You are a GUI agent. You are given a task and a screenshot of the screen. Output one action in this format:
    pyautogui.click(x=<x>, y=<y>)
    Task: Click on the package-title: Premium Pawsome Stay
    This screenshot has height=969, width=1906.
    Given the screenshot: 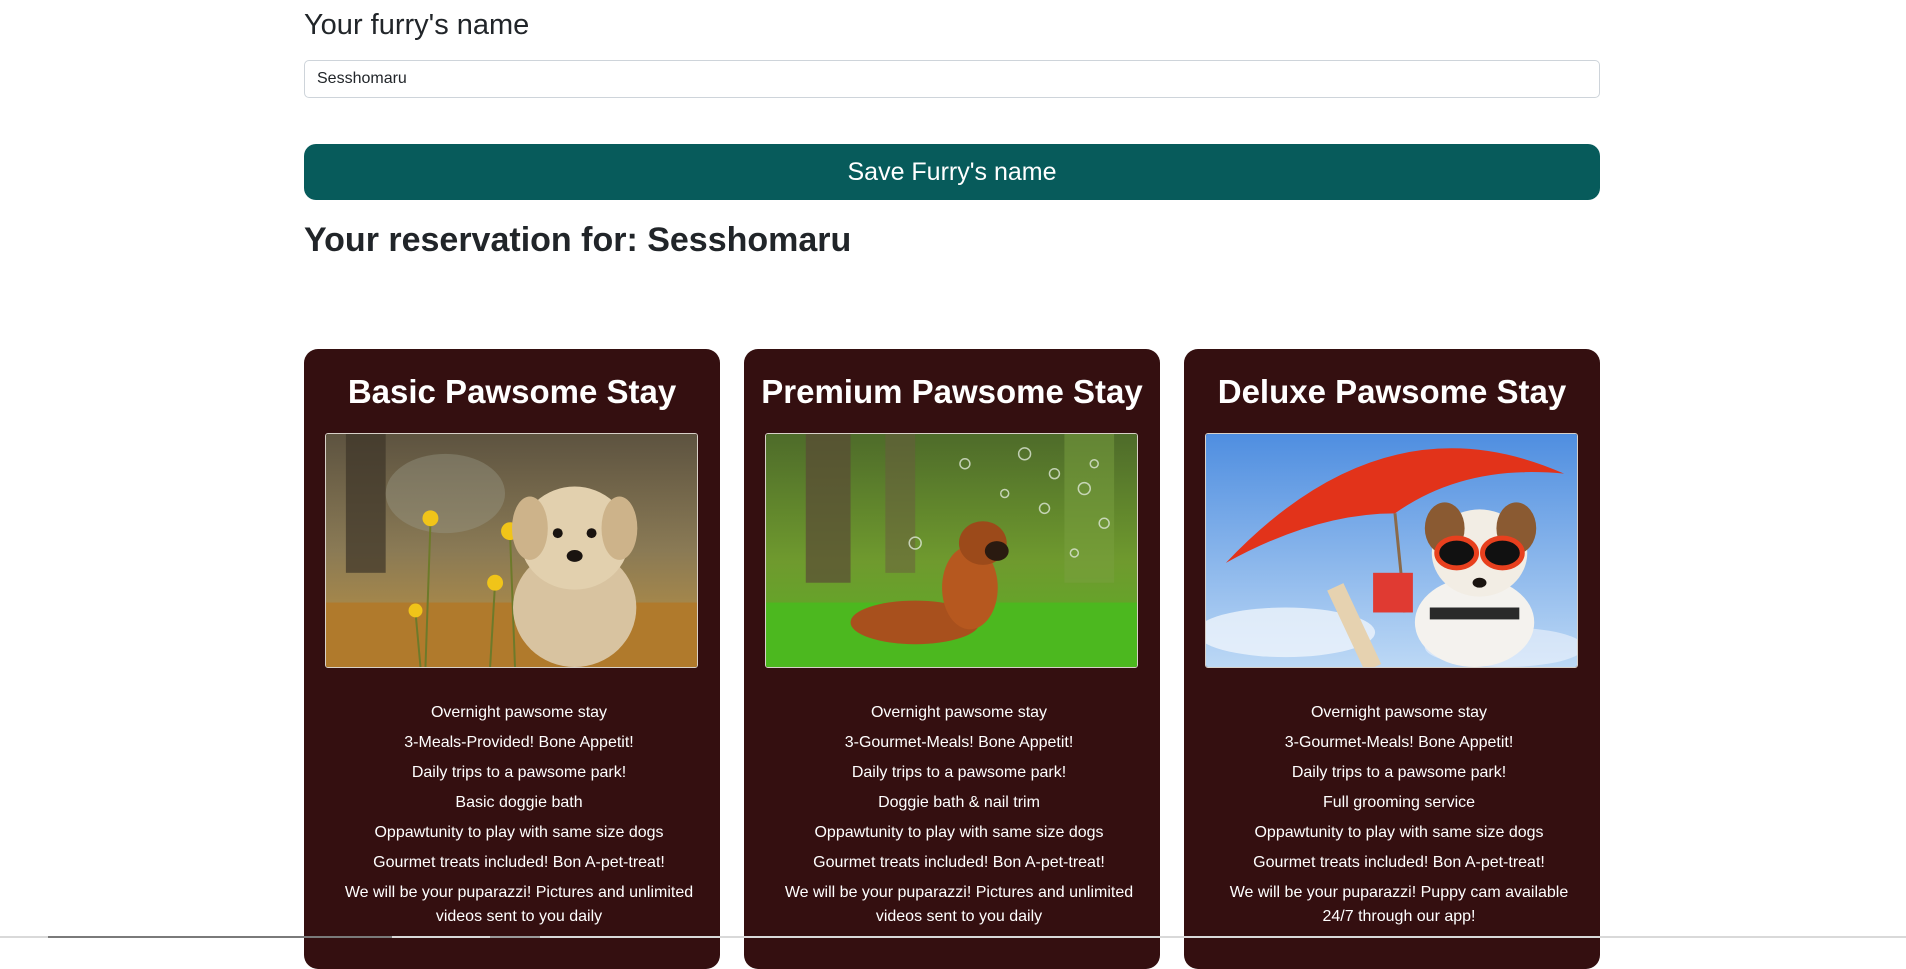 What is the action you would take?
    pyautogui.click(x=952, y=391)
    